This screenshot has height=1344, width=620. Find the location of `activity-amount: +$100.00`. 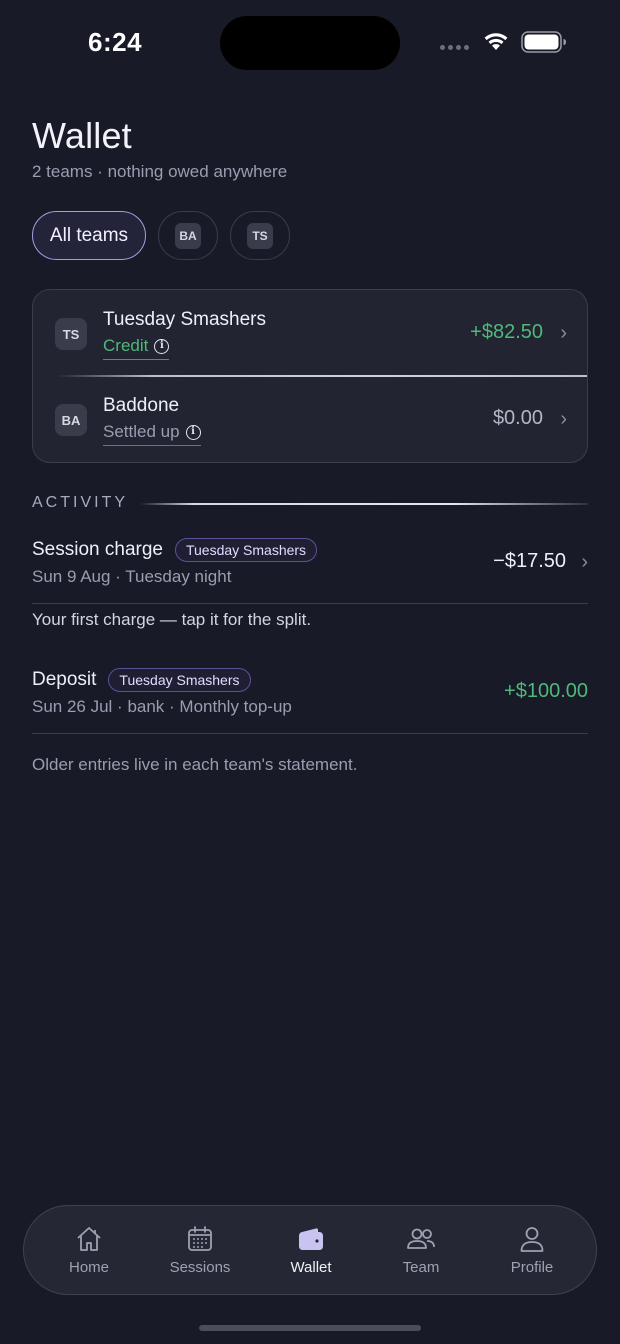

activity-amount: +$100.00 is located at coordinates (546, 691).